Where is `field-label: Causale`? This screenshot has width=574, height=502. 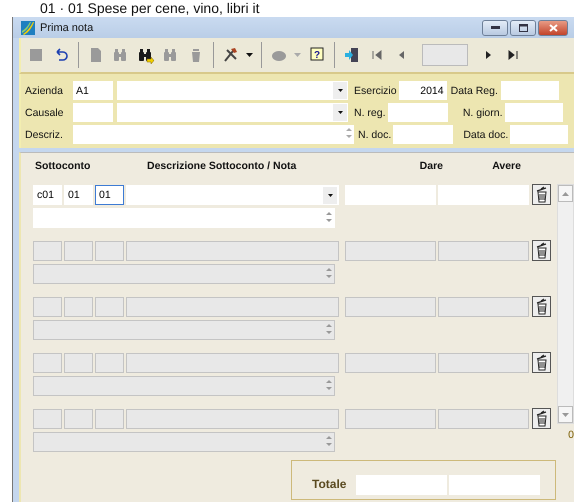 field-label: Causale is located at coordinates (45, 112).